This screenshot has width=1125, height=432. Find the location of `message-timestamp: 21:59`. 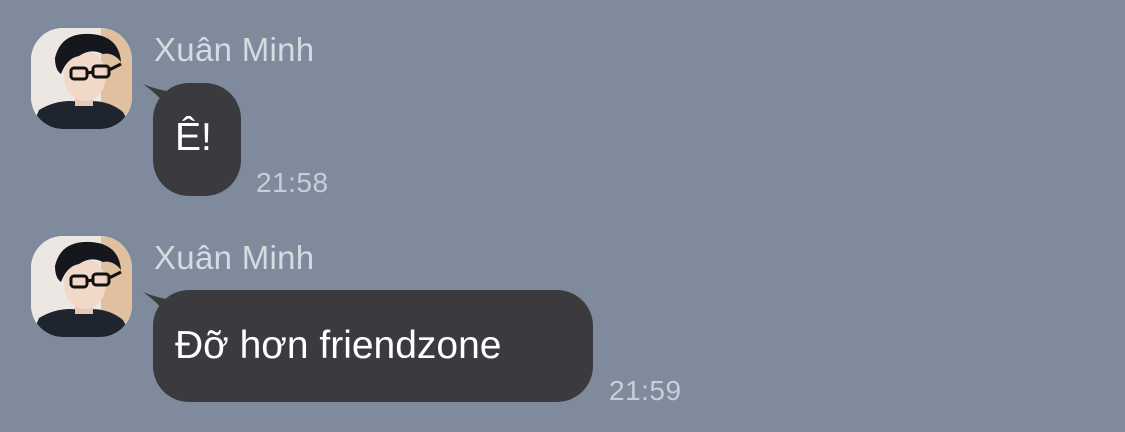

message-timestamp: 21:59 is located at coordinates (645, 390).